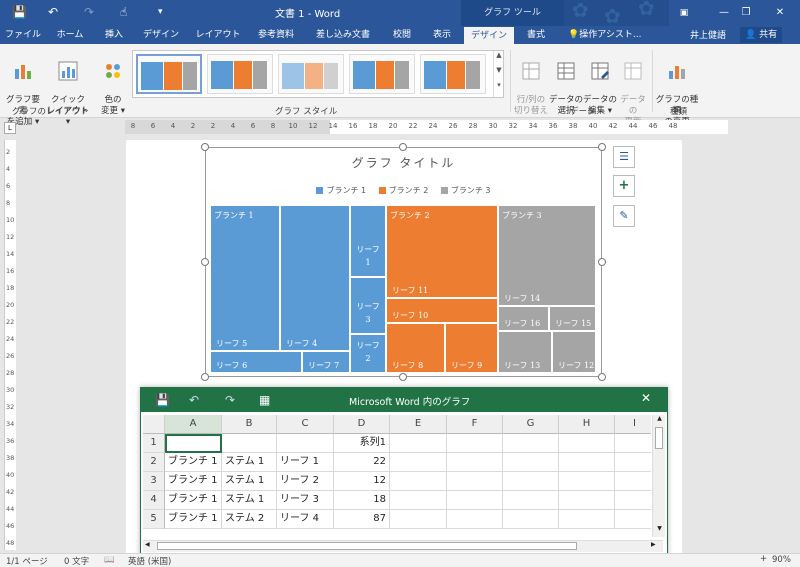 This screenshot has height=567, width=800. What do you see at coordinates (404, 400) in the screenshot?
I see `data-window-title-bar: 💾 ↶ ↷ ▦ Microsoft Word 内のグラフ ✕` at bounding box center [404, 400].